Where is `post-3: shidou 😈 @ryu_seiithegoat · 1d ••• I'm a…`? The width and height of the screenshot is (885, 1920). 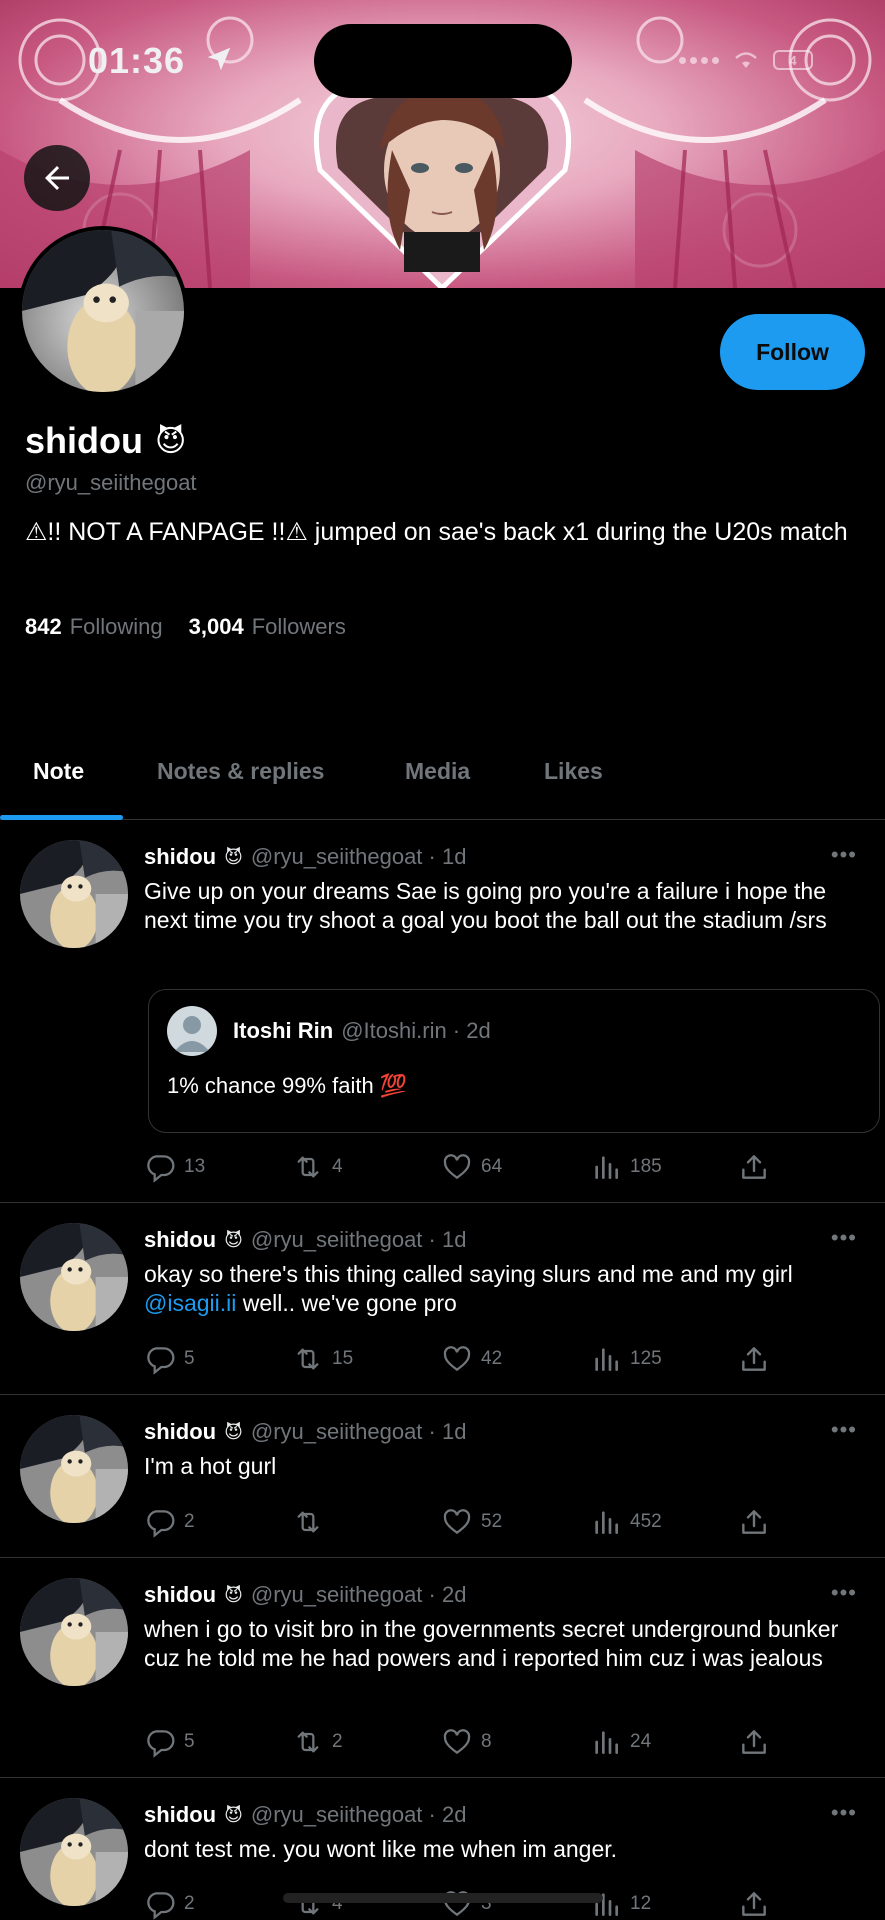
post-3: shidou 😈 @ryu_seiithegoat · 1d ••• I'm a… is located at coordinates (442, 1476).